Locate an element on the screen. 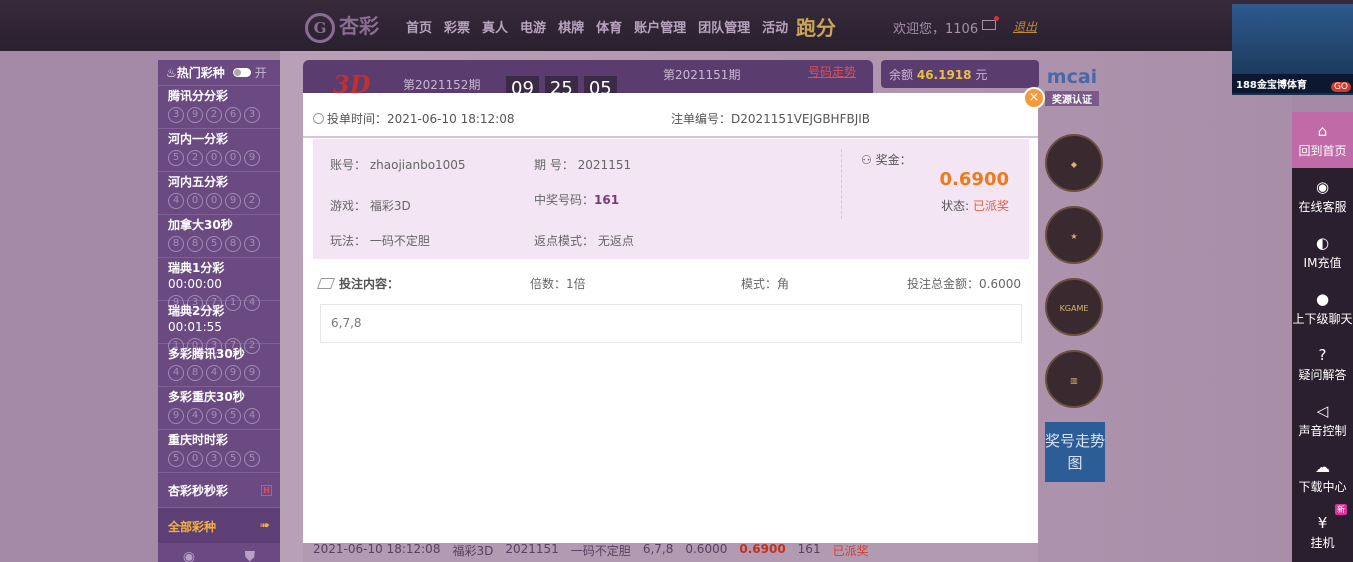 This screenshot has width=1353, height=562. mcai-logo: mcai 奖源认证 is located at coordinates (1072, 93).